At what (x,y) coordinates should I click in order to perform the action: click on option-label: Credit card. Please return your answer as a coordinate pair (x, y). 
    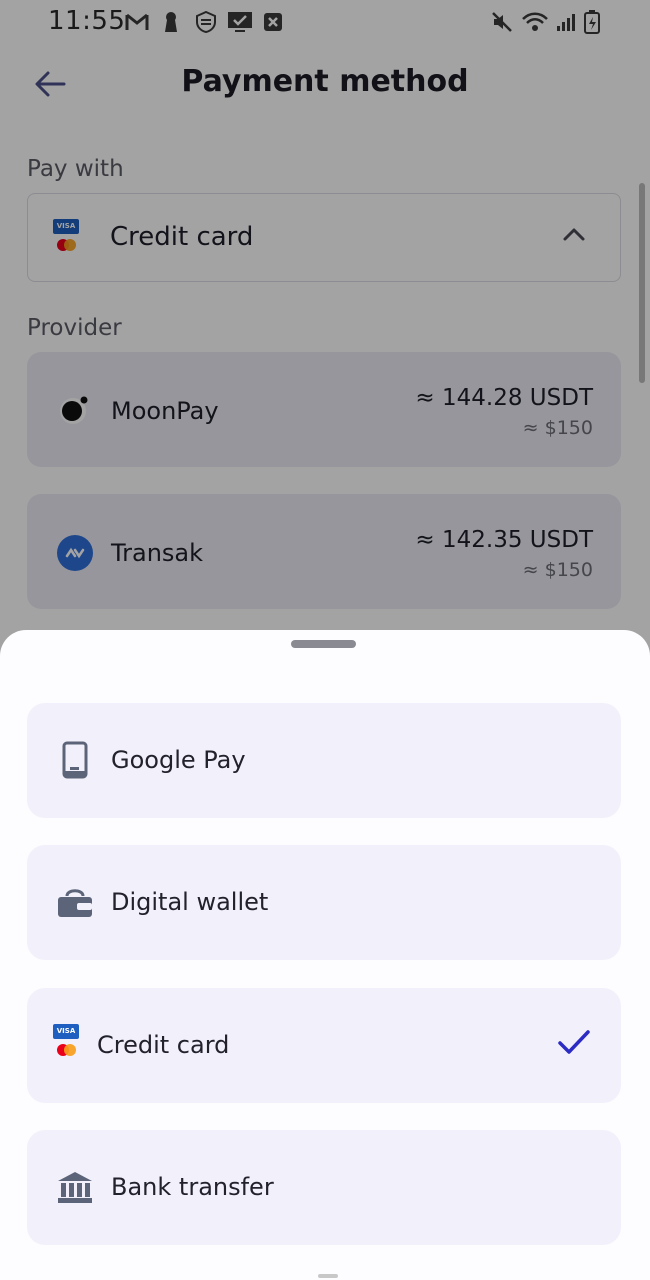
    Looking at the image, I should click on (163, 1045).